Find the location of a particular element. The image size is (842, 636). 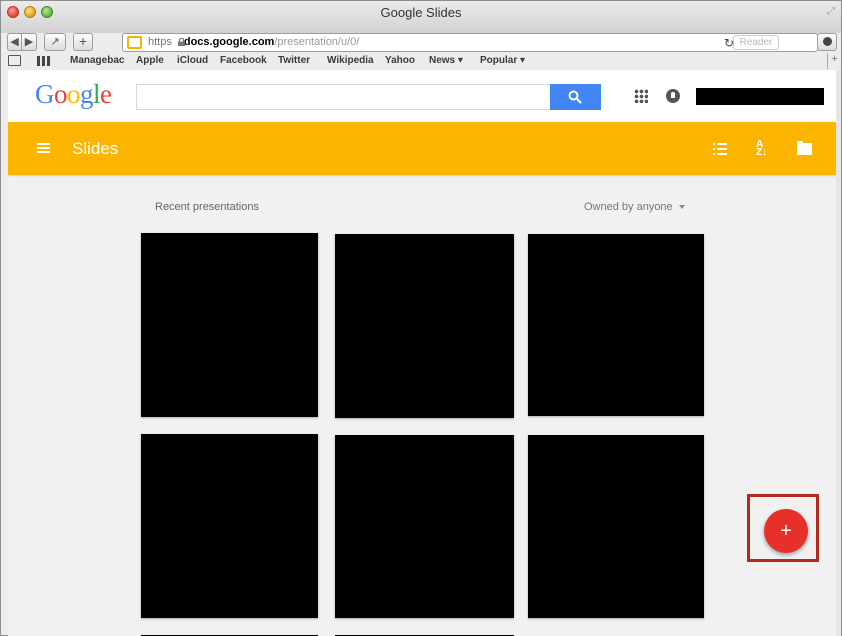

list-view-icon is located at coordinates (720, 149).